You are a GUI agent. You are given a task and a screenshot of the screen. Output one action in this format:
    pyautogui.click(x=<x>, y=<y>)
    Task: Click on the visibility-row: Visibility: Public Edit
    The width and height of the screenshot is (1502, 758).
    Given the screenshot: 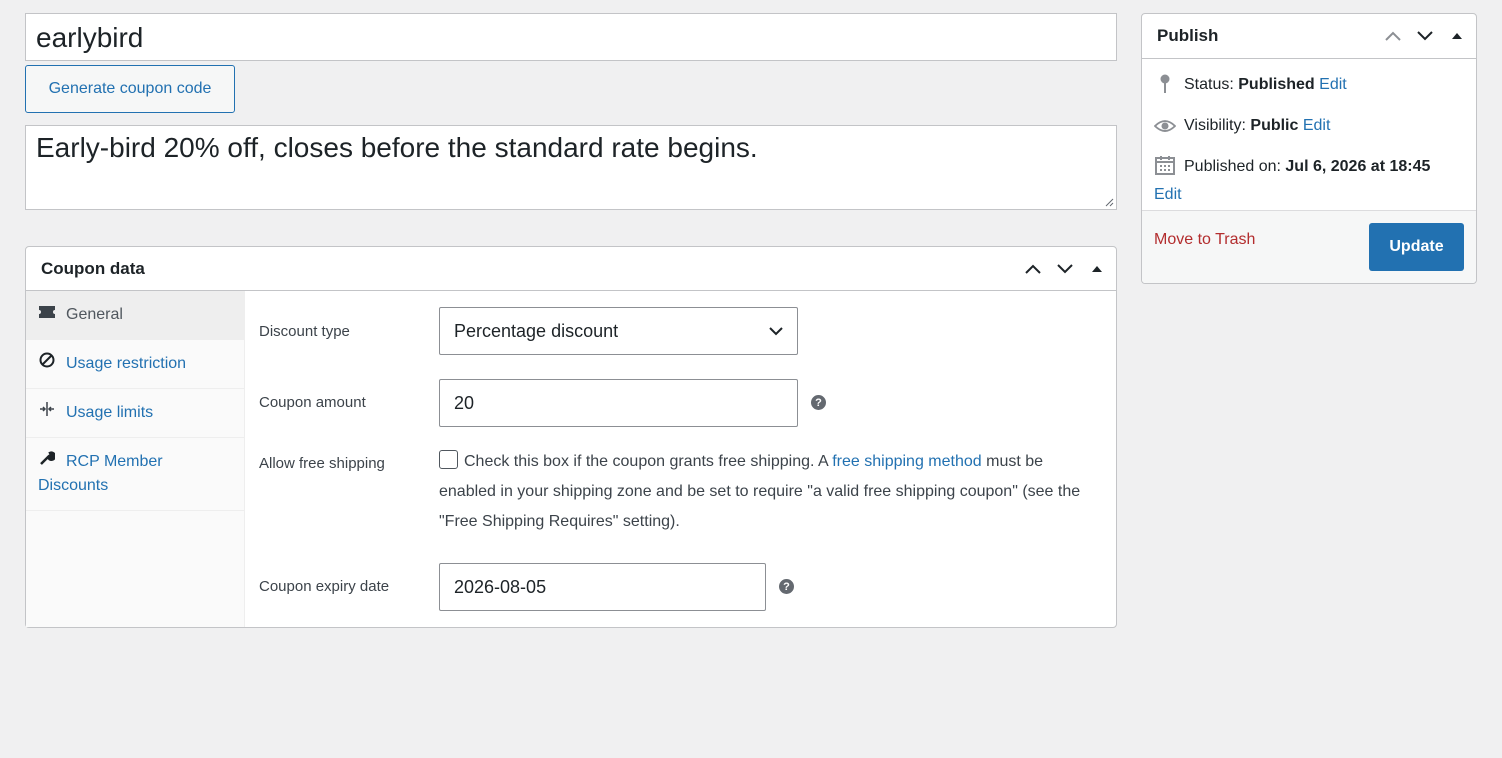 What is the action you would take?
    pyautogui.click(x=1242, y=128)
    